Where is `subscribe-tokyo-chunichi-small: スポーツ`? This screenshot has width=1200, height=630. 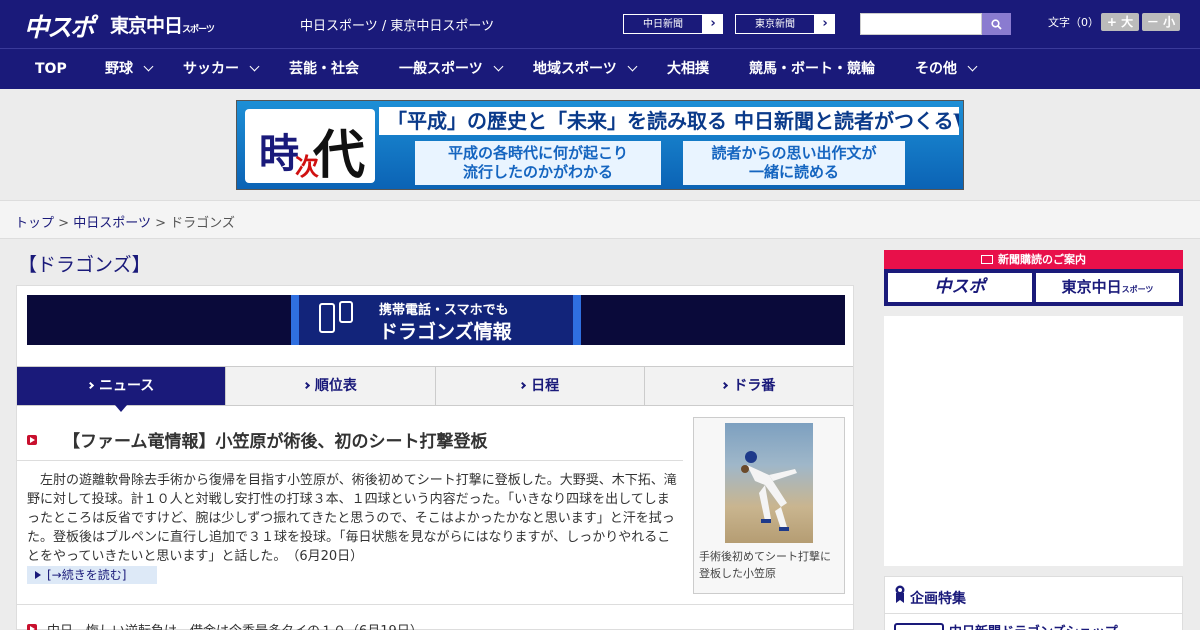 subscribe-tokyo-chunichi-small: スポーツ is located at coordinates (1137, 289).